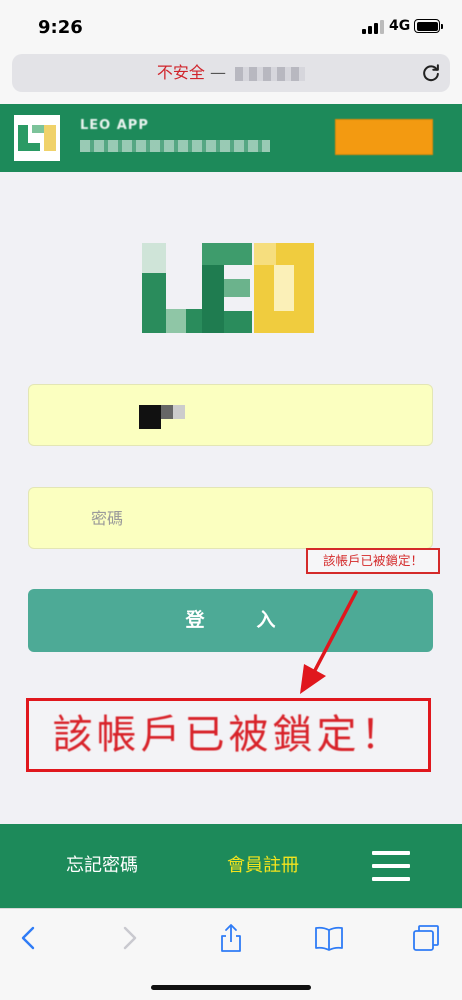  I want to click on address-text: 不安全 —, so click(231, 73).